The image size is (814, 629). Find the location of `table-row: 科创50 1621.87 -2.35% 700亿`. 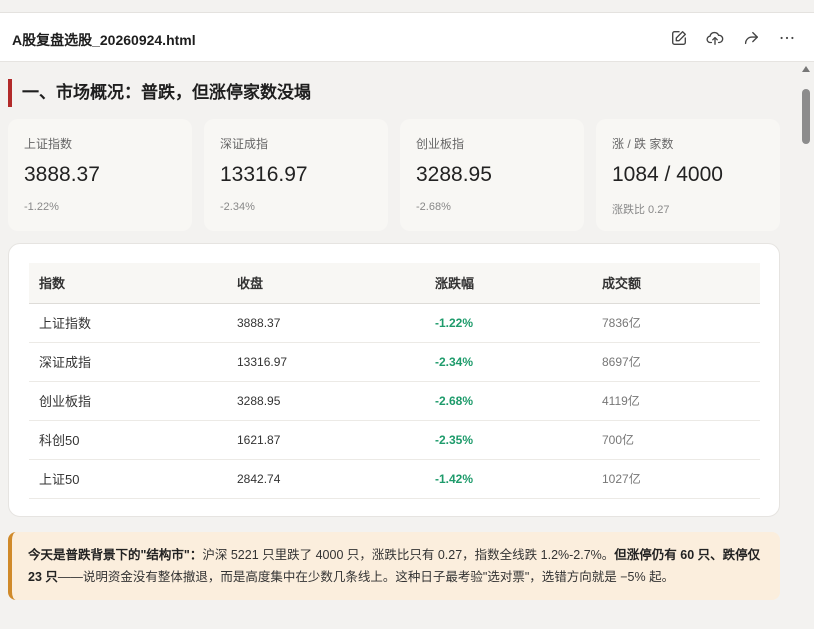

table-row: 科创50 1621.87 -2.35% 700亿 is located at coordinates (394, 440).